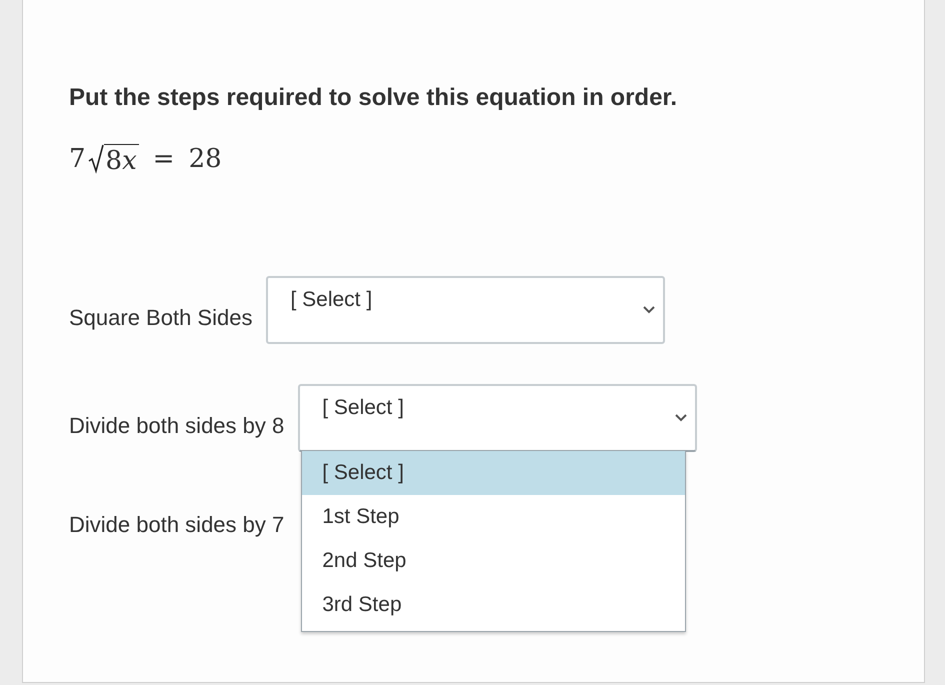 This screenshot has height=685, width=945. Describe the element at coordinates (176, 425) in the screenshot. I see `step-label: Divide both sides by 8` at that location.